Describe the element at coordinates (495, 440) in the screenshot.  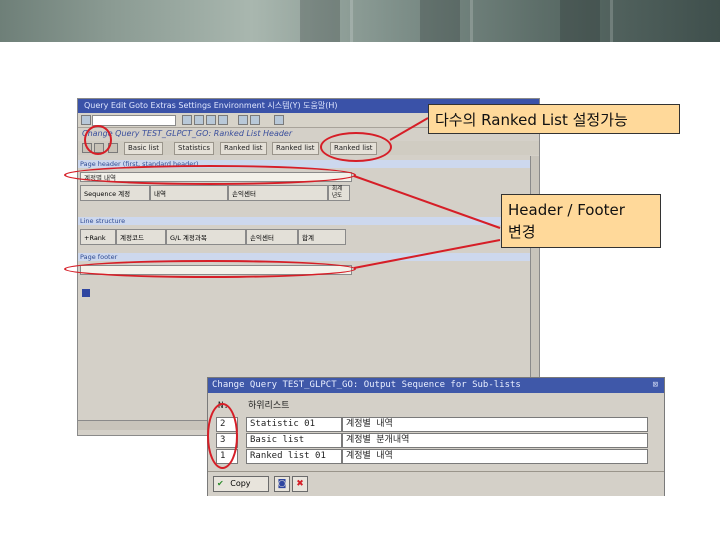
I see `row-2-desc: 계정별 분개내역` at that location.